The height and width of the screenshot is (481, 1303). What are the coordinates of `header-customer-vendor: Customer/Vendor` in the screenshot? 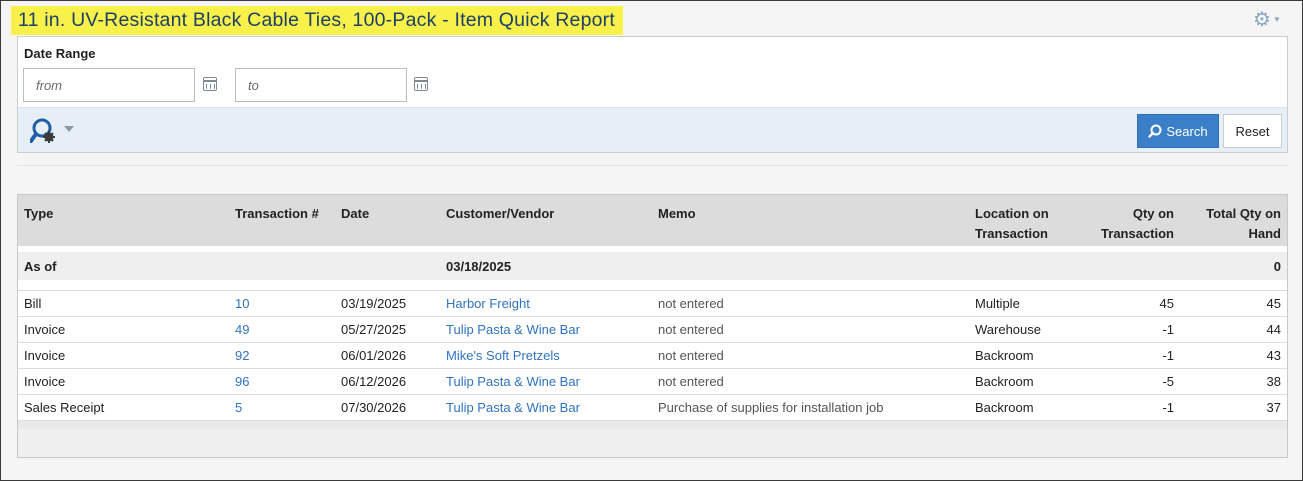 It's located at (546, 220).